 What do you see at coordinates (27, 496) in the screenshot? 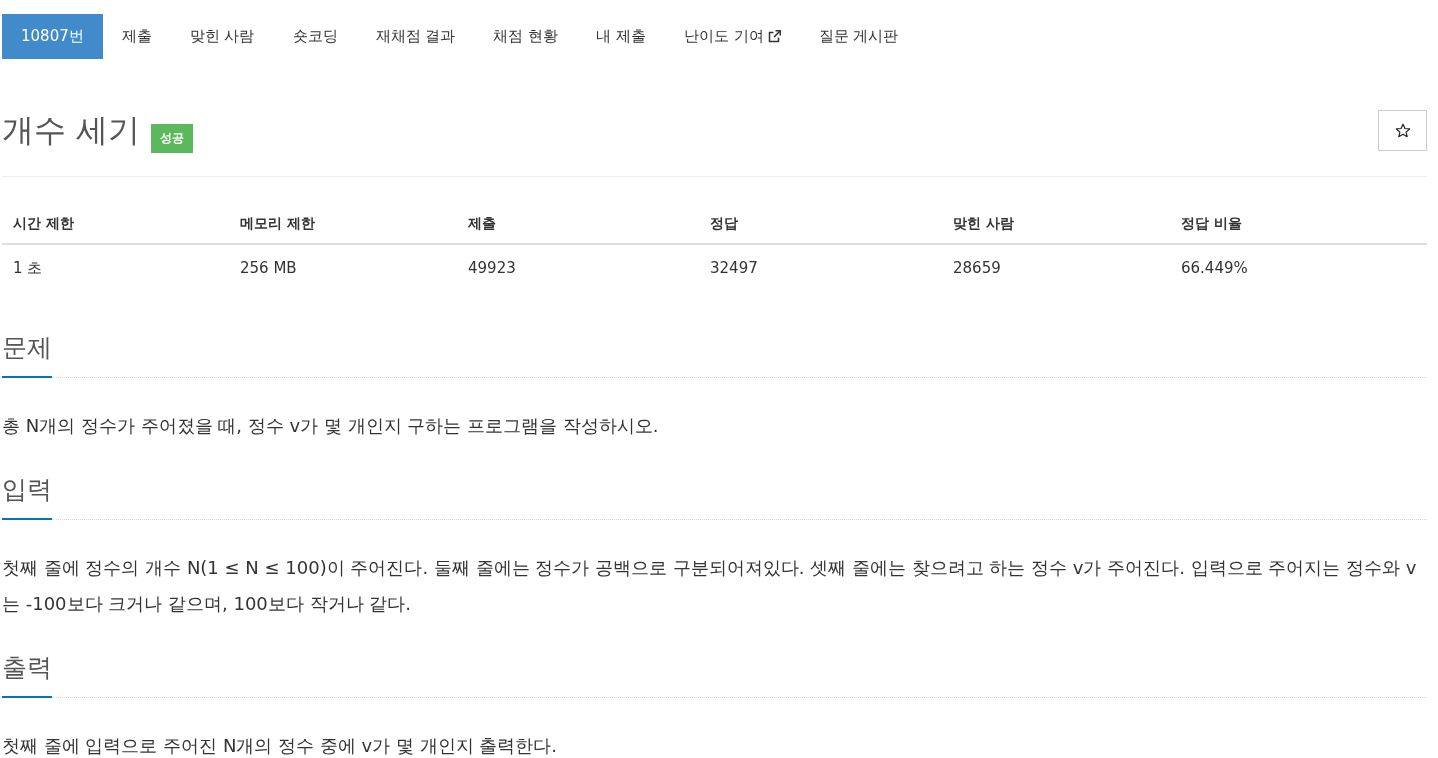
I see `section-heading: 입력` at bounding box center [27, 496].